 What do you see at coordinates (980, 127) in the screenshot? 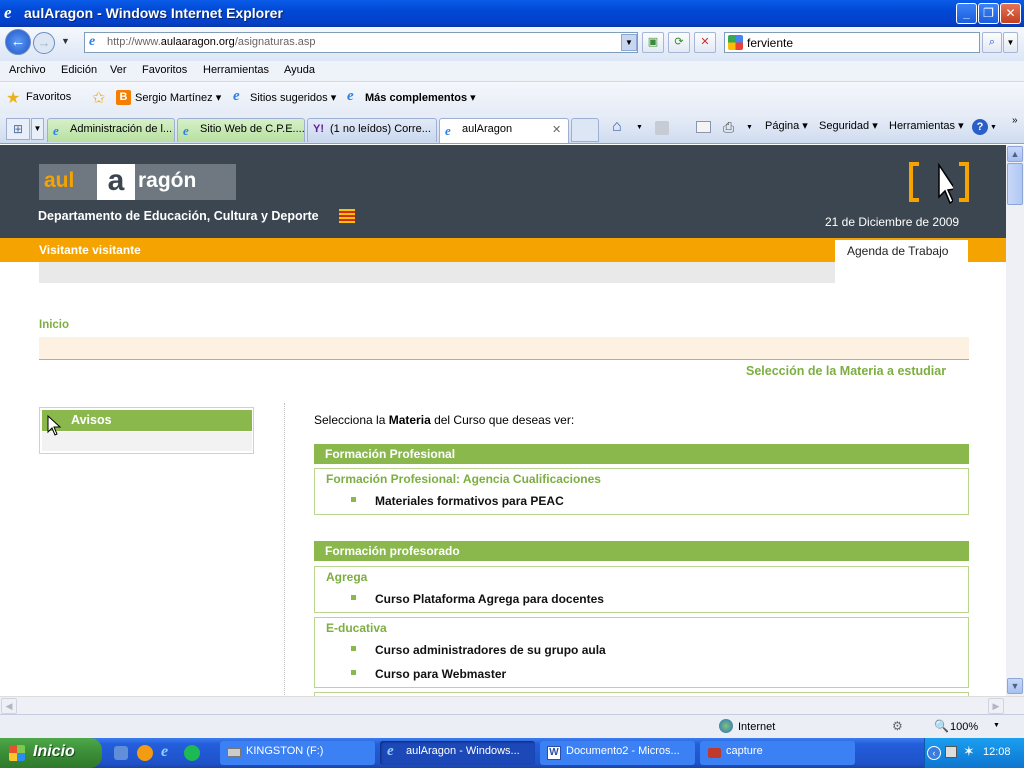
I see `help-icon: ?` at bounding box center [980, 127].